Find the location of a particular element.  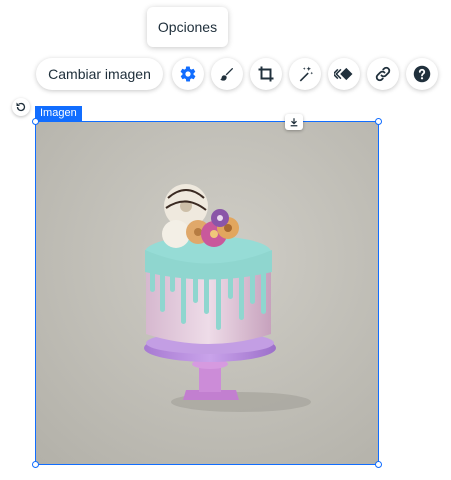

enhance-button is located at coordinates (305, 74).